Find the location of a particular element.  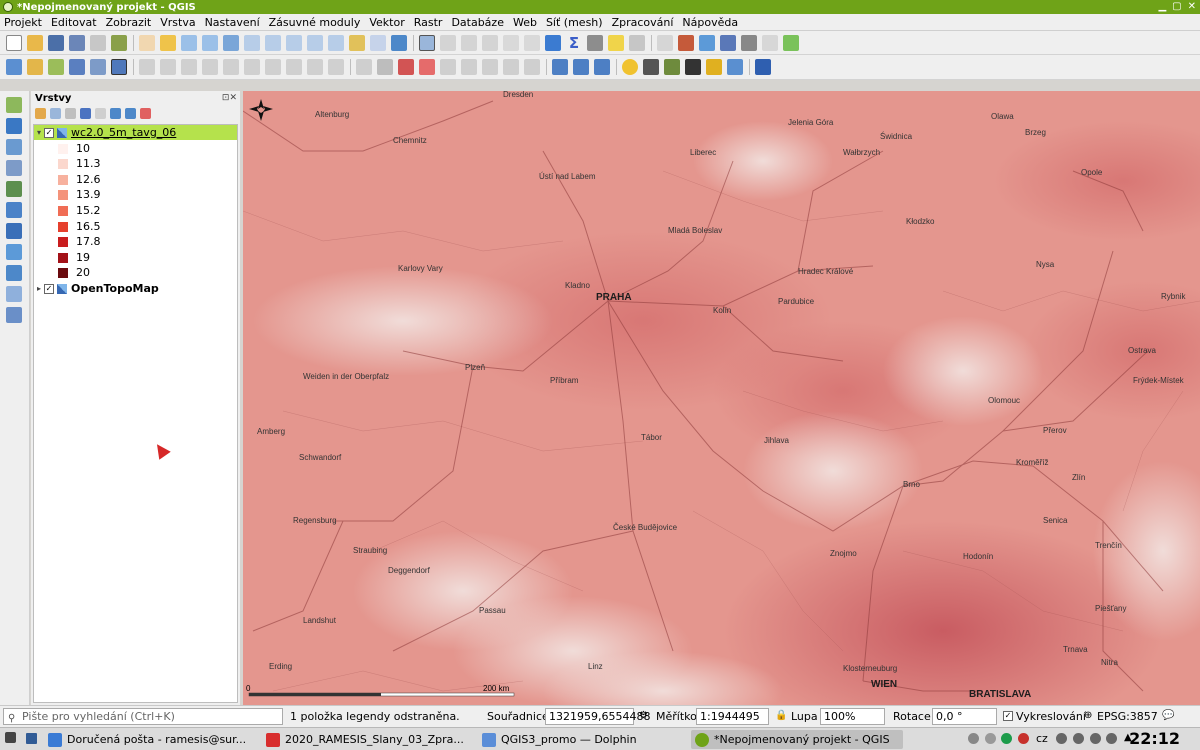

crs-button: EPSG:3857 is located at coordinates (1127, 716).